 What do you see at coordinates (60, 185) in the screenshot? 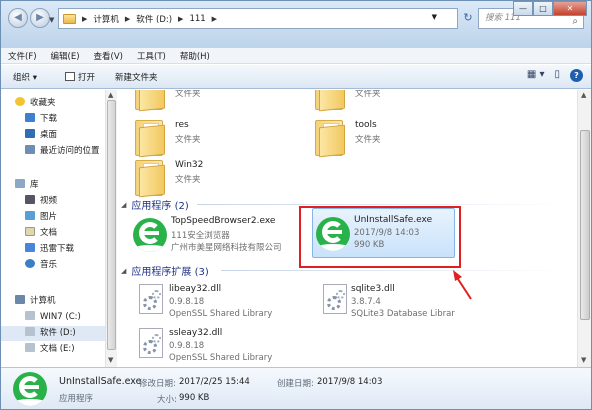
I see `nav-libraries: 库` at bounding box center [60, 185].